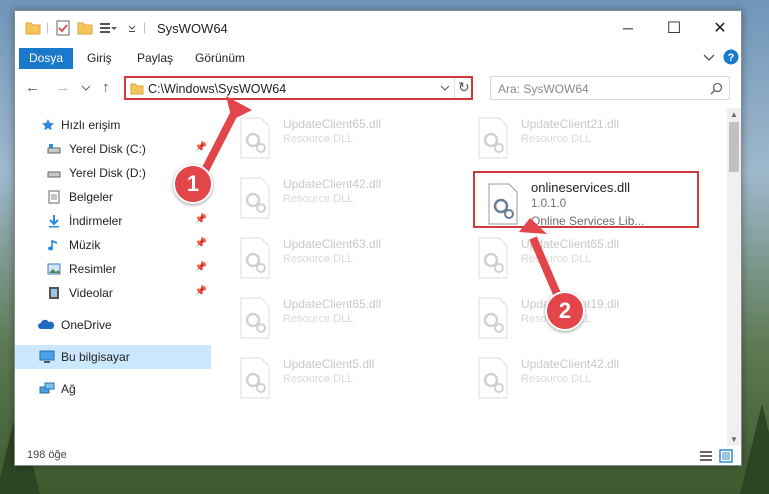 This screenshot has width=769, height=494. Describe the element at coordinates (533, 226) in the screenshot. I see `arrow-2-head` at that location.